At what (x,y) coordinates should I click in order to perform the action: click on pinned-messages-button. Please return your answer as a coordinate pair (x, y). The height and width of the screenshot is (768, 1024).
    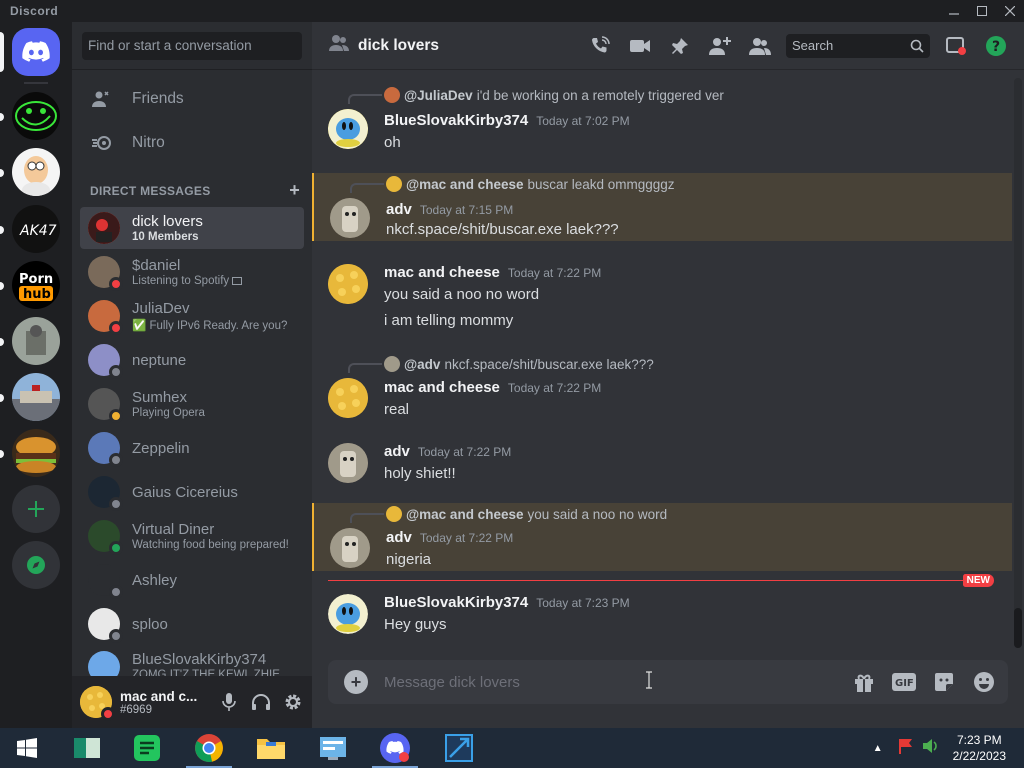
    Looking at the image, I should click on (680, 46).